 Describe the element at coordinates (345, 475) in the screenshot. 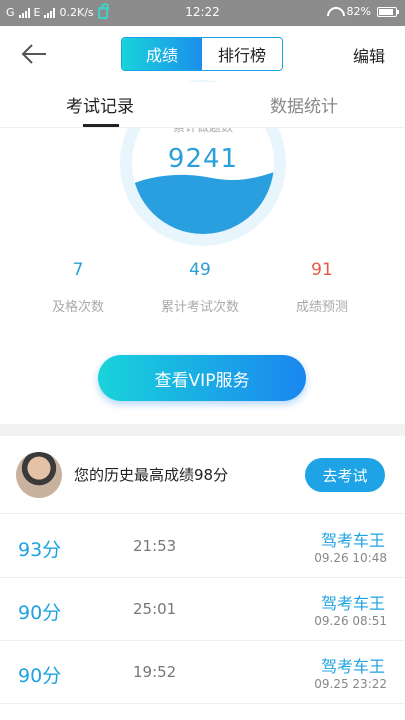

I see `go-exam-button: 去考试` at that location.